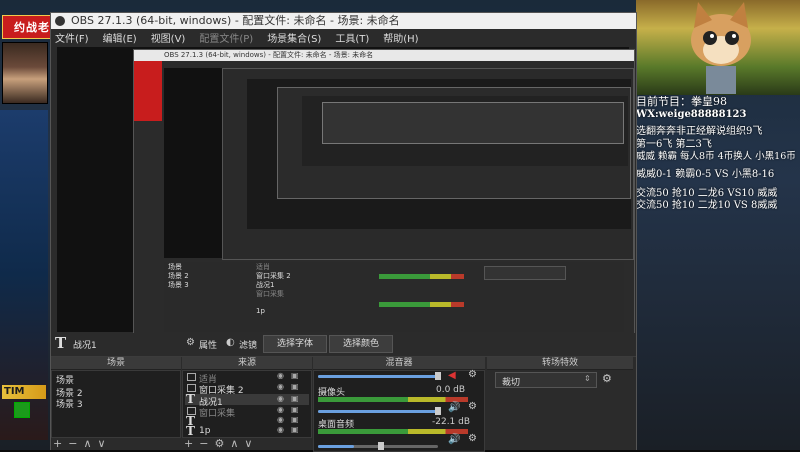  Describe the element at coordinates (205, 431) in the screenshot. I see `source-label: 1p` at that location.